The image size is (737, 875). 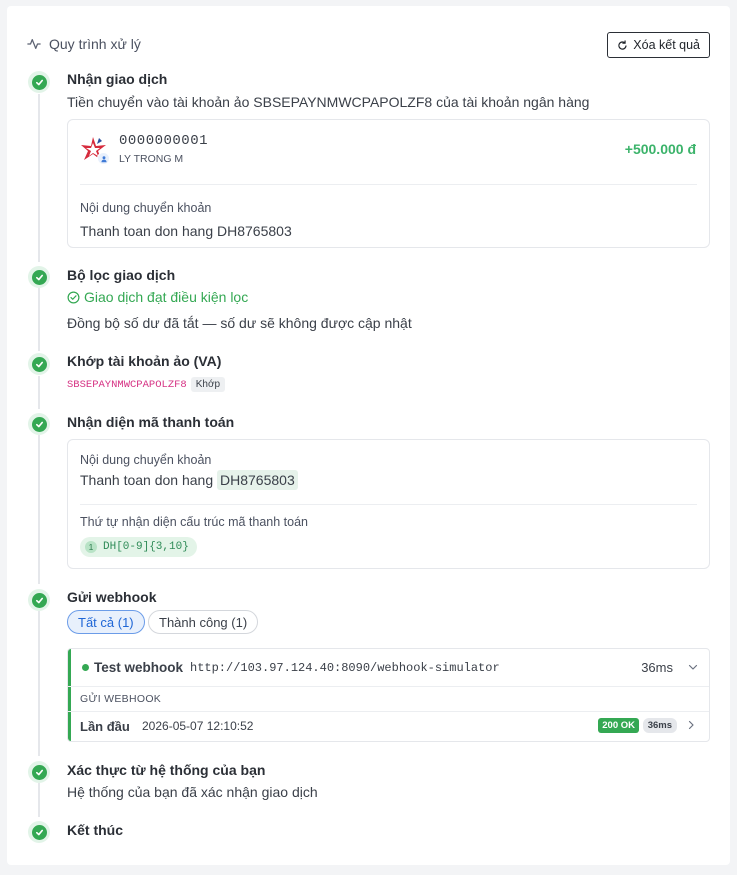 What do you see at coordinates (194, 522) in the screenshot?
I see `order-label: Thứ tự nhận diện cấu trúc mã thanh toán` at bounding box center [194, 522].